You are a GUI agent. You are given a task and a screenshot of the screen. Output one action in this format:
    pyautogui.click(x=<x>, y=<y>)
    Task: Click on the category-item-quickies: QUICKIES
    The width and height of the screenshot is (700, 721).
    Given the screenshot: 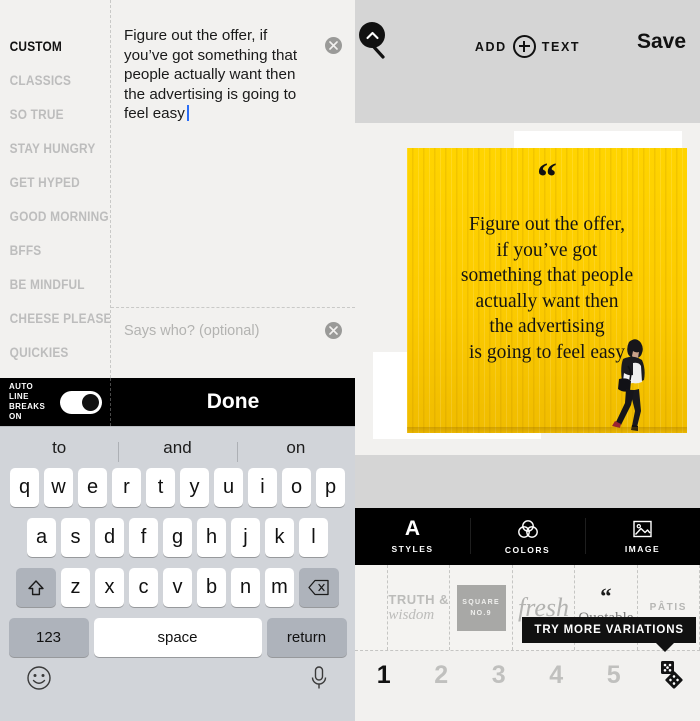 What is the action you would take?
    pyautogui.click(x=48, y=353)
    